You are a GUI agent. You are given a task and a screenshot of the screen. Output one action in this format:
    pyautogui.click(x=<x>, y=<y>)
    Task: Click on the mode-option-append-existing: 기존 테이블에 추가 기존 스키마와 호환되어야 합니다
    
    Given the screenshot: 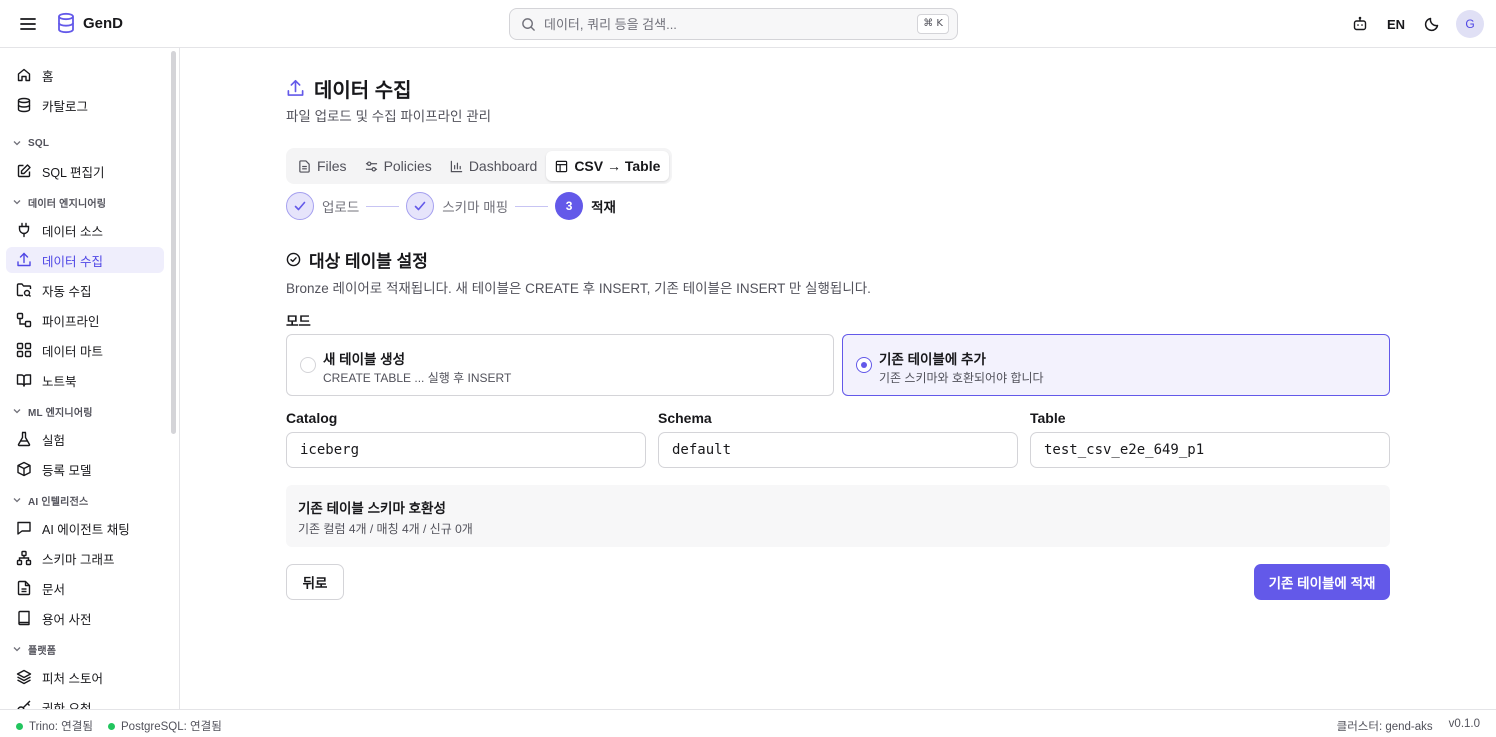 What is the action you would take?
    pyautogui.click(x=1116, y=365)
    